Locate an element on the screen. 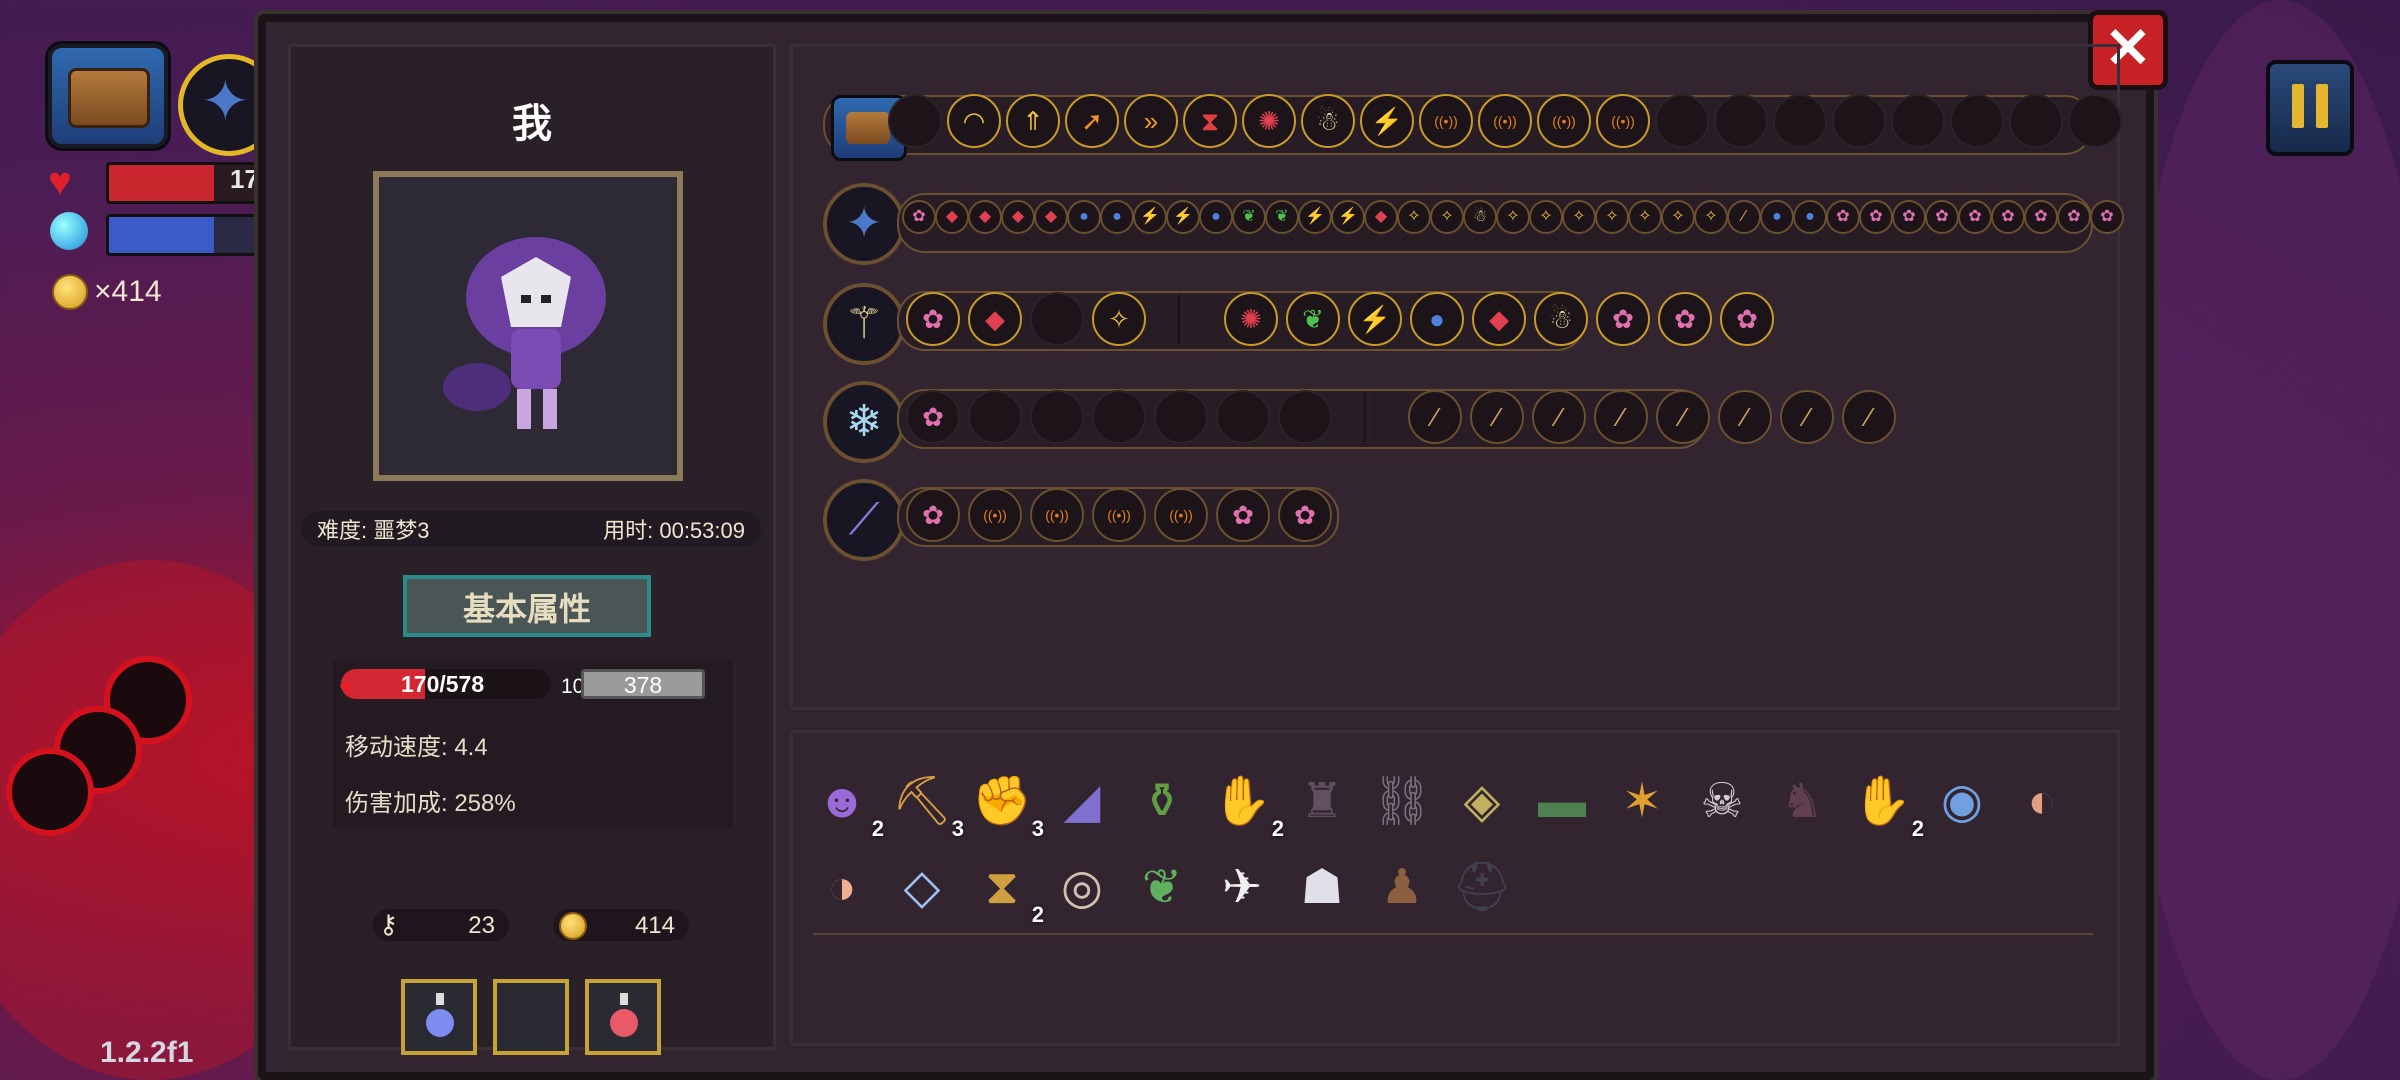 The width and height of the screenshot is (2400, 1080). weapon-shuriken-icon: ✦ is located at coordinates (864, 224).